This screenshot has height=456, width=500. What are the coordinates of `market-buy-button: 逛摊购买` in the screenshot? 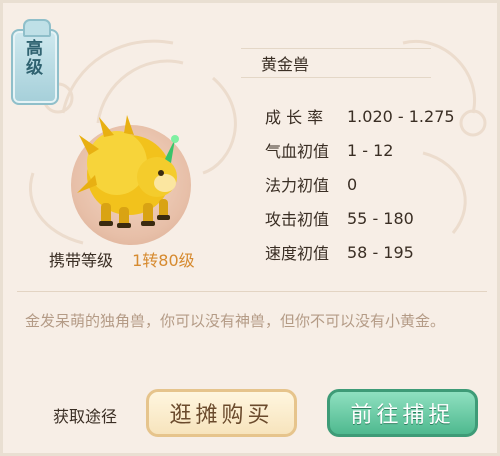 It's located at (221, 413).